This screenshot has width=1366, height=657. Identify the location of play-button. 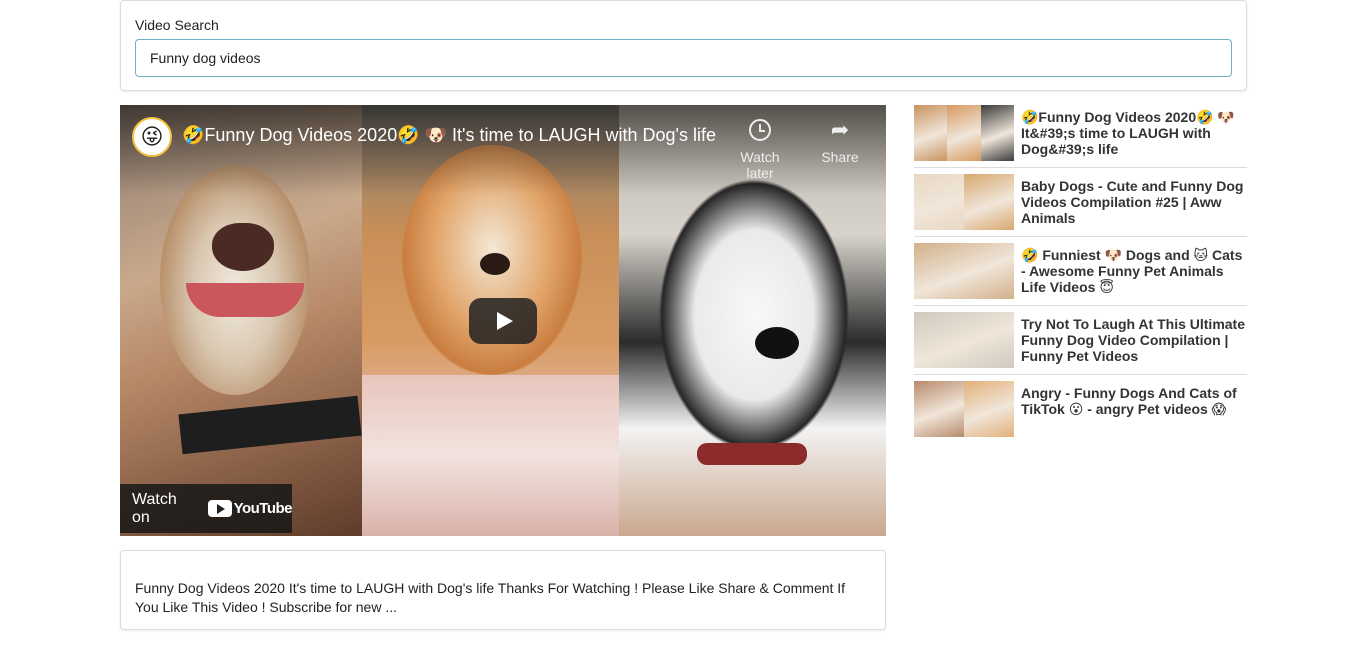
(503, 321).